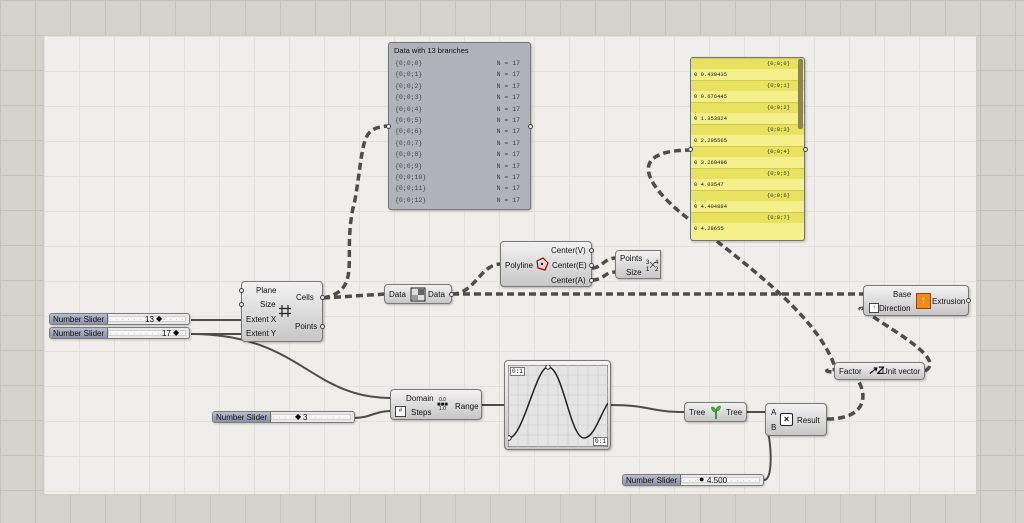  I want to click on unit-z-component: Factor ↗Z Unit vector, so click(879, 371).